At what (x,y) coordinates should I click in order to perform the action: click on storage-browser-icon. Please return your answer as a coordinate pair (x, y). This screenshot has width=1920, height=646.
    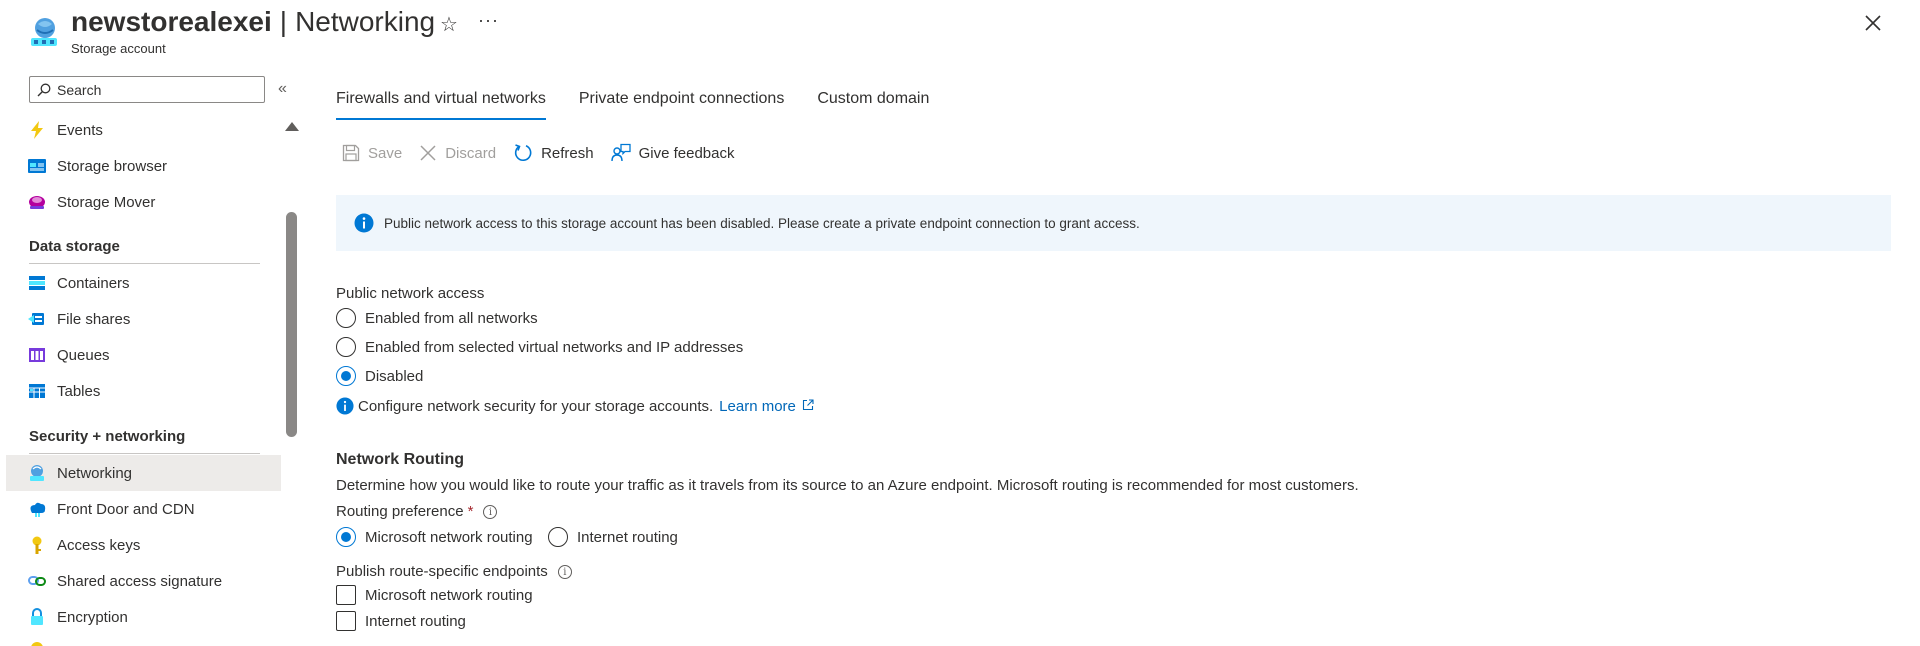
    Looking at the image, I should click on (37, 166).